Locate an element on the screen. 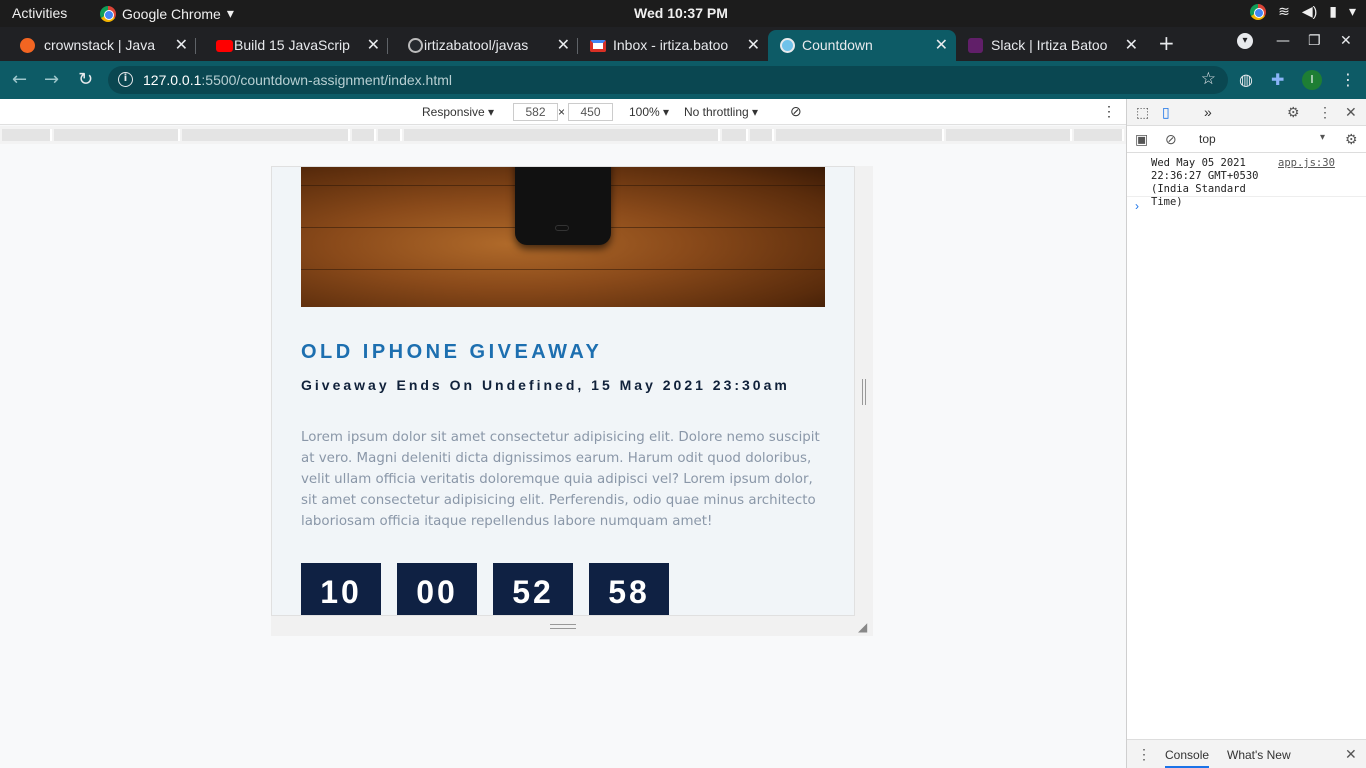  forward-icon: → is located at coordinates (51, 79).